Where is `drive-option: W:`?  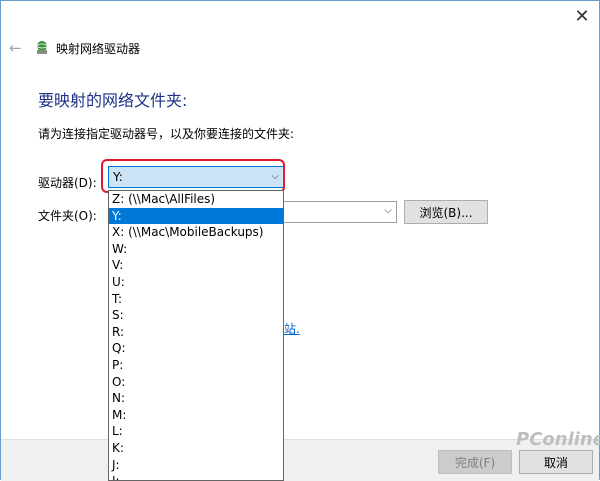 drive-option: W: is located at coordinates (196, 249).